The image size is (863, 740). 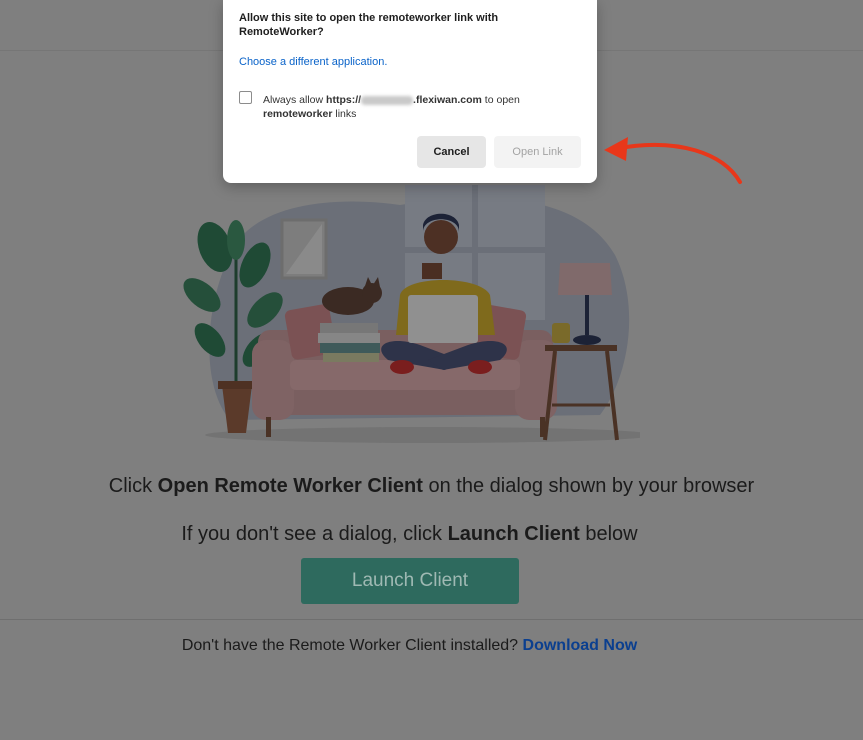 What do you see at coordinates (314, 534) in the screenshot?
I see `instruction-2-prefix: If you don't see a dialog, click` at bounding box center [314, 534].